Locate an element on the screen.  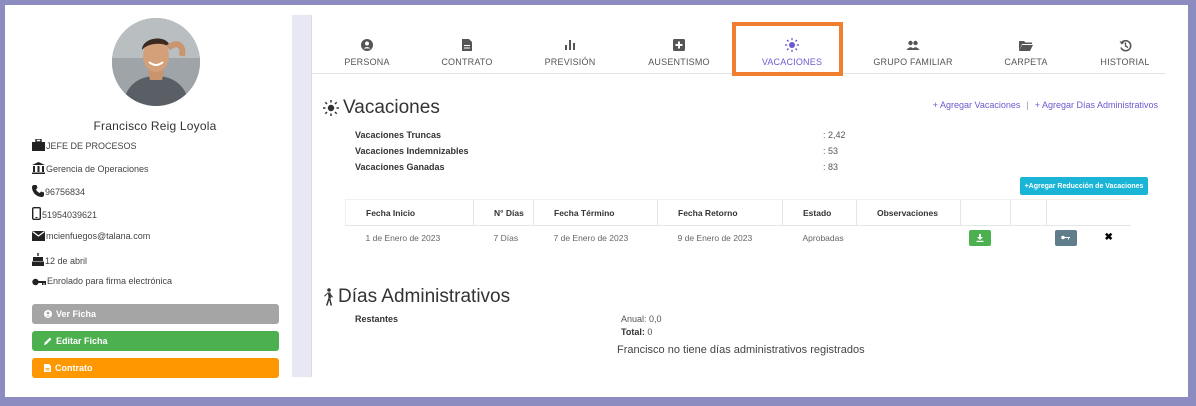
tab-prevision: PREVISIÓN is located at coordinates (570, 52).